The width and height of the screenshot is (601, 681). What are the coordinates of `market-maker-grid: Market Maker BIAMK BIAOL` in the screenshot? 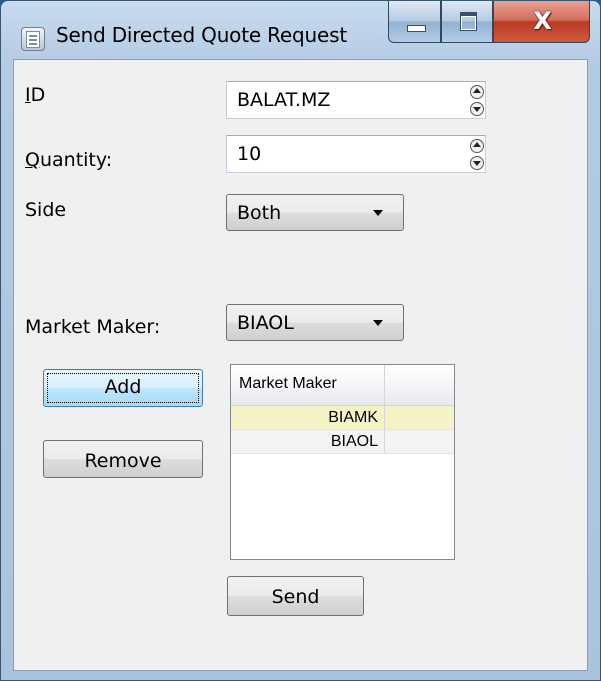 It's located at (342, 462).